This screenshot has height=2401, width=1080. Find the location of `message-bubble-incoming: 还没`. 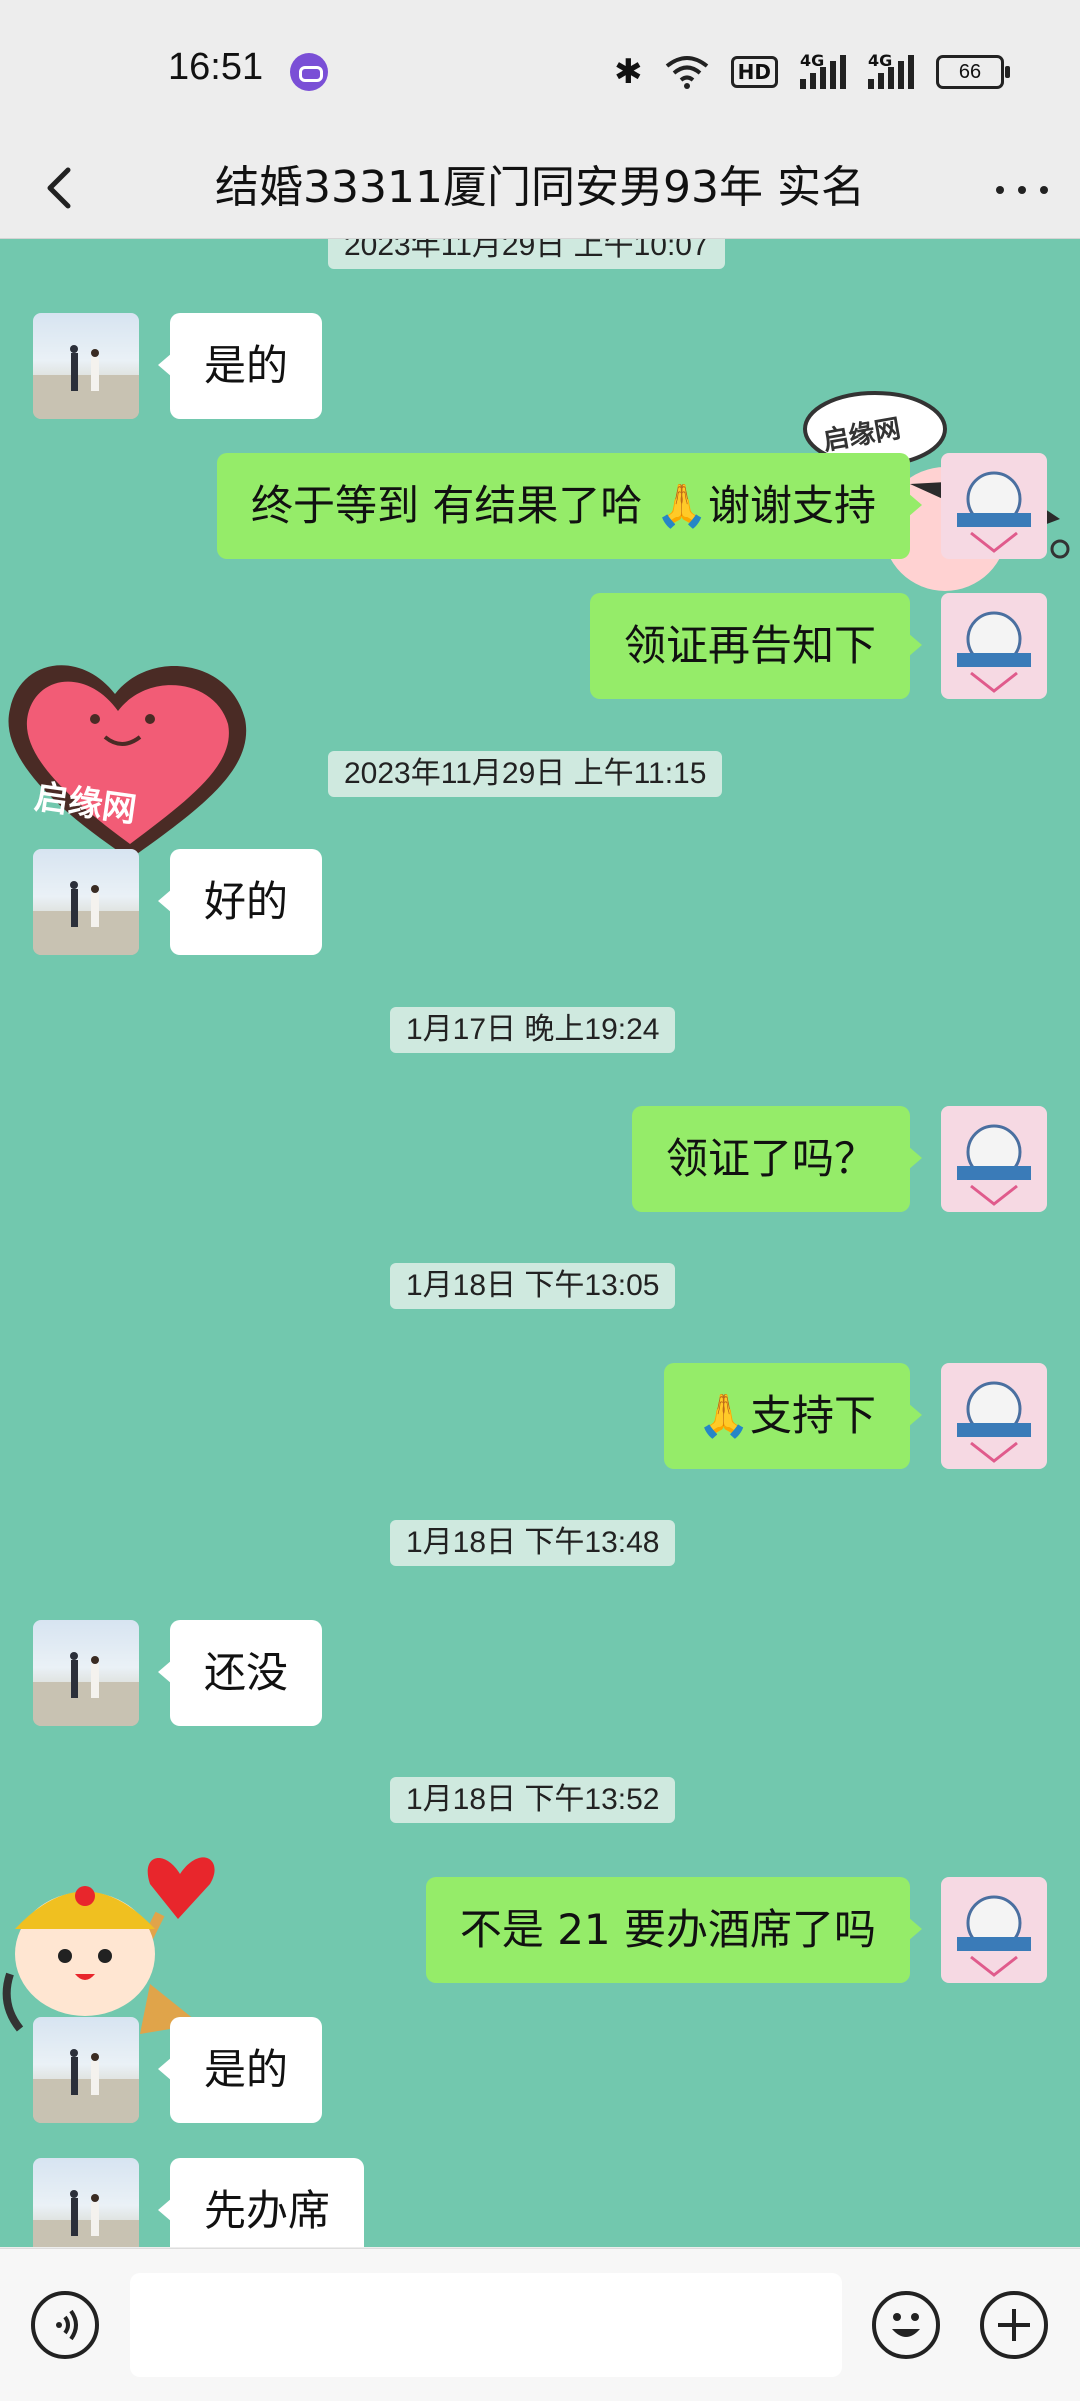

message-bubble-incoming: 还没 is located at coordinates (240, 1673).